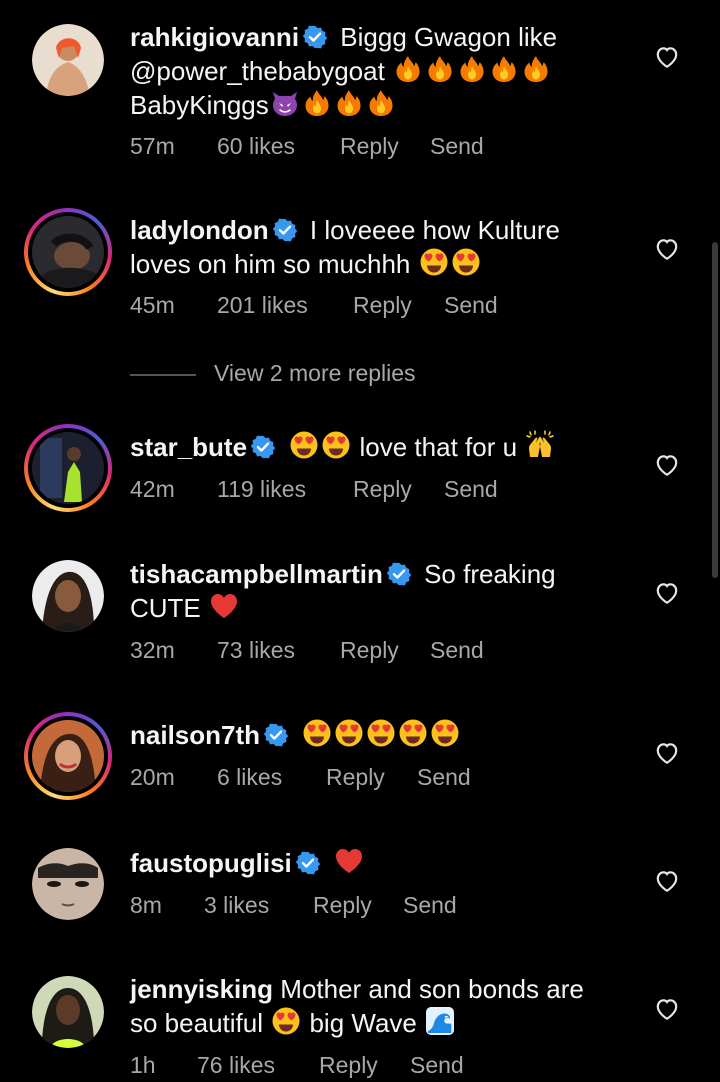  What do you see at coordinates (163, 375) in the screenshot?
I see `divider` at bounding box center [163, 375].